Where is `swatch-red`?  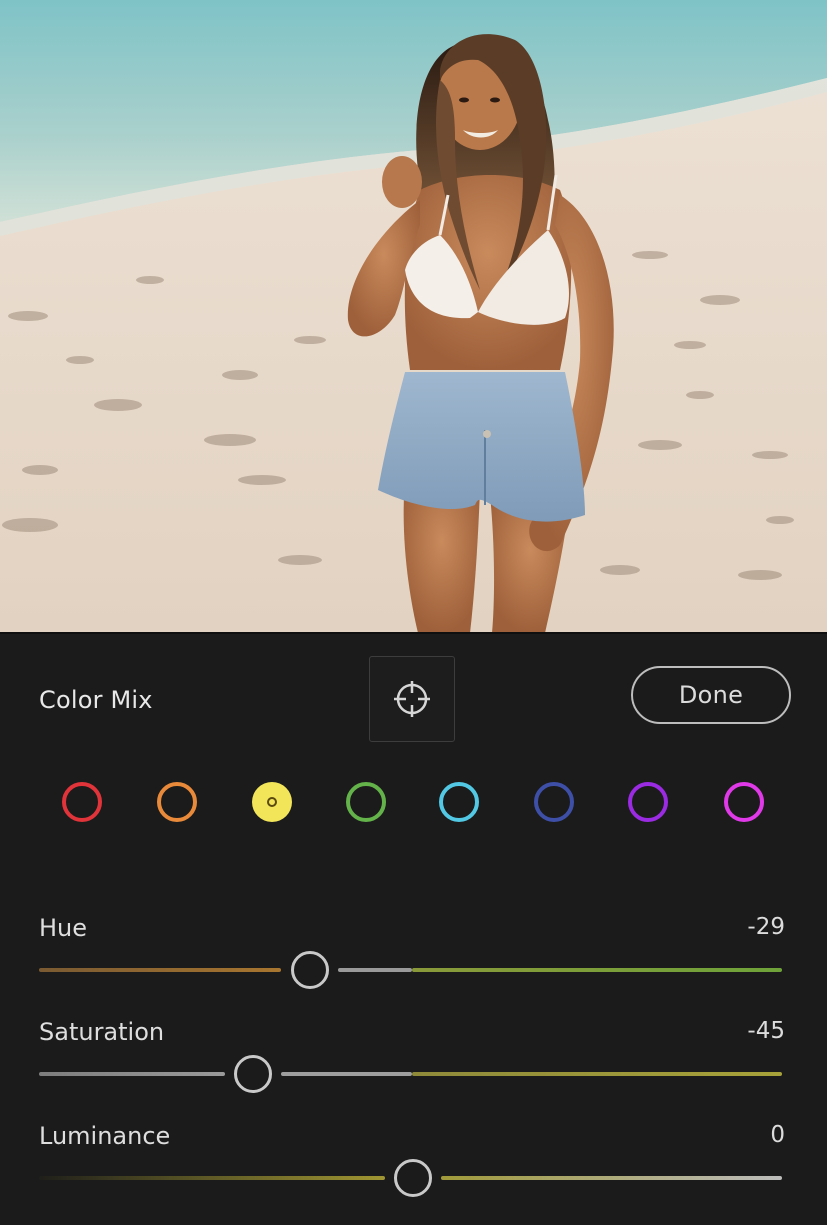 swatch-red is located at coordinates (82, 802).